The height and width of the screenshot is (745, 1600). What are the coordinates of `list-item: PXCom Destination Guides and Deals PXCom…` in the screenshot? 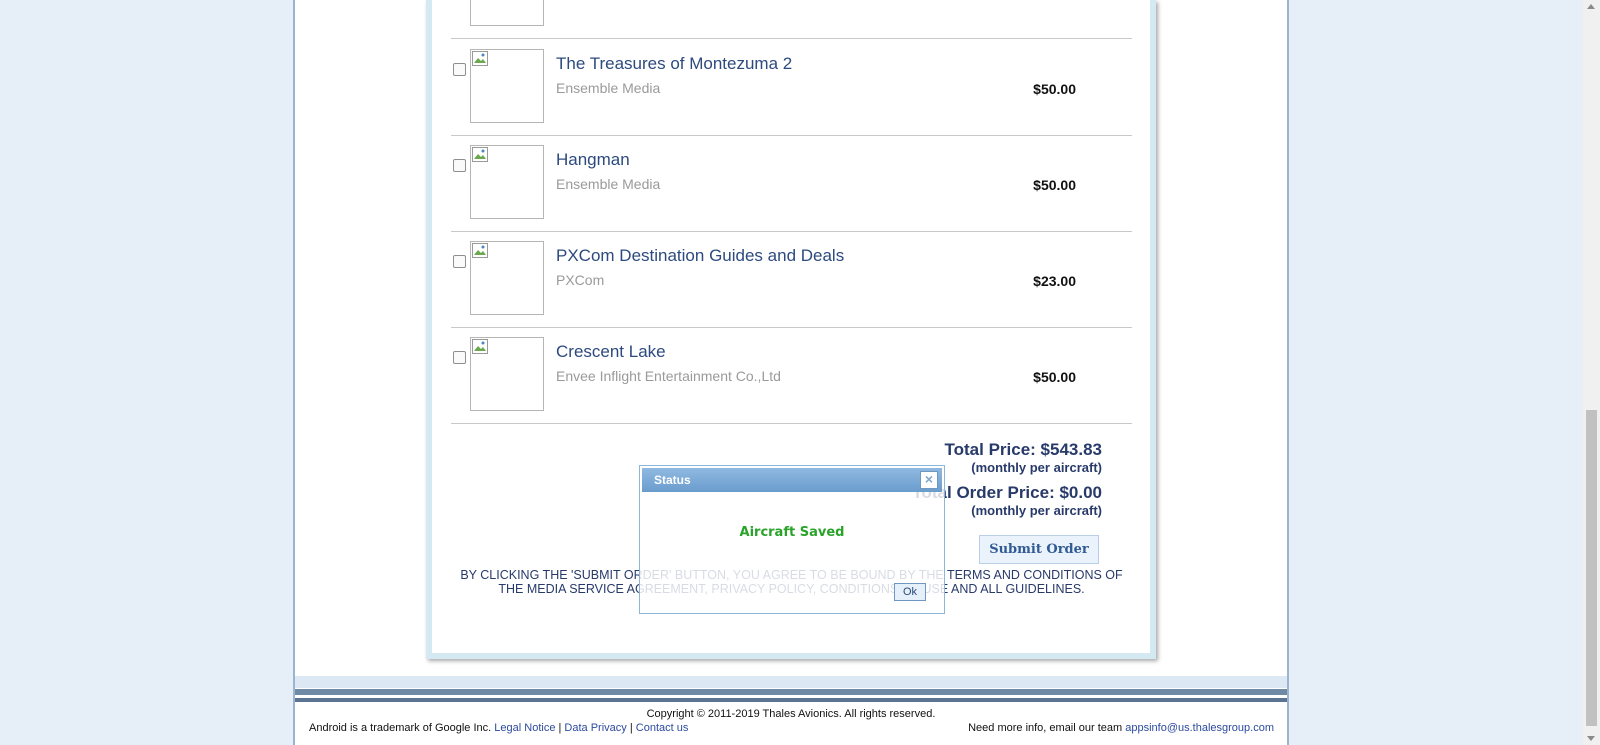 It's located at (791, 279).